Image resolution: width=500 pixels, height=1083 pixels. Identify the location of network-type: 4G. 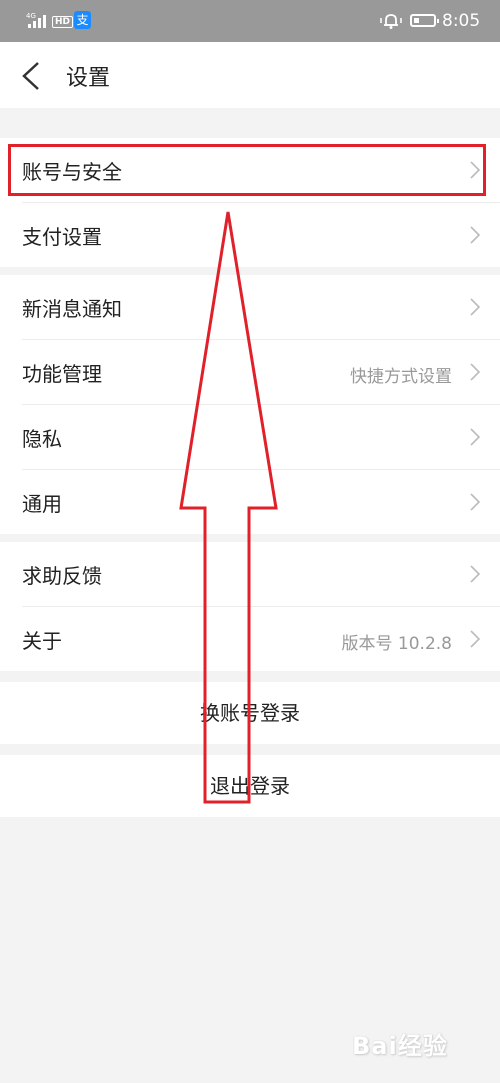
(31, 16).